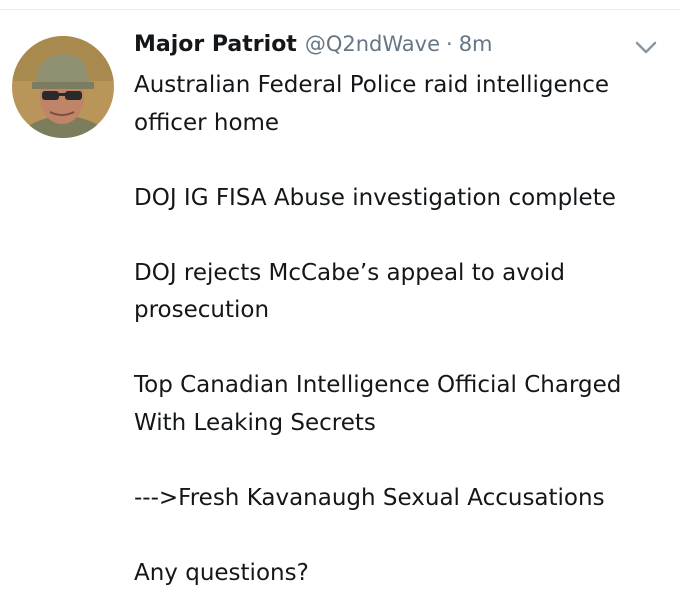 This screenshot has width=680, height=599. Describe the element at coordinates (646, 48) in the screenshot. I see `chevron-down-icon` at that location.